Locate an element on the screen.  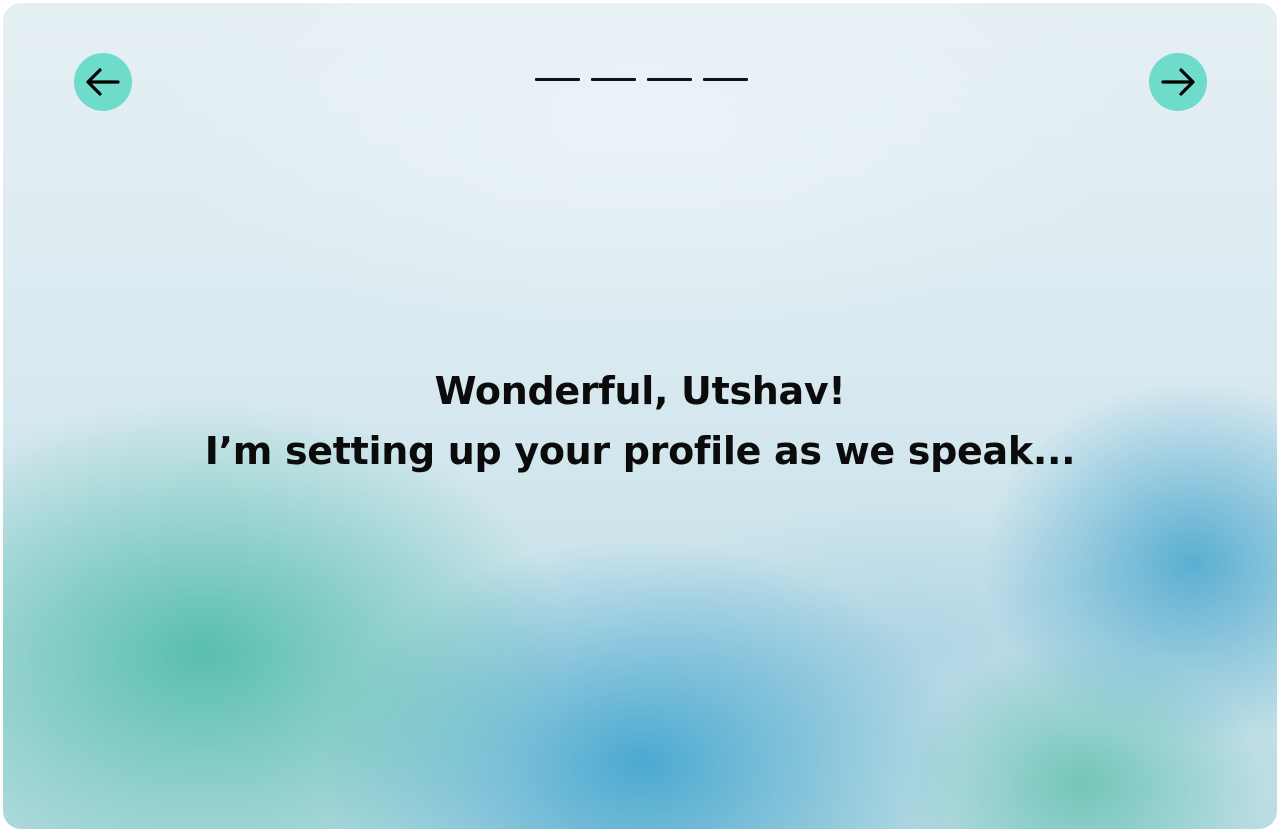
arrow-right-icon is located at coordinates (1178, 82).